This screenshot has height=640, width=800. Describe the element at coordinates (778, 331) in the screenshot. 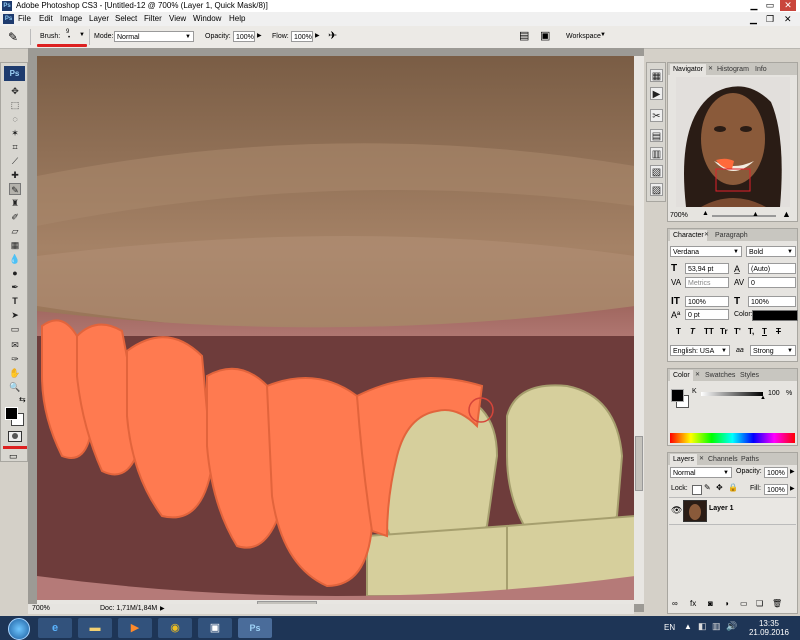

I see `strikethrough-button: T` at that location.